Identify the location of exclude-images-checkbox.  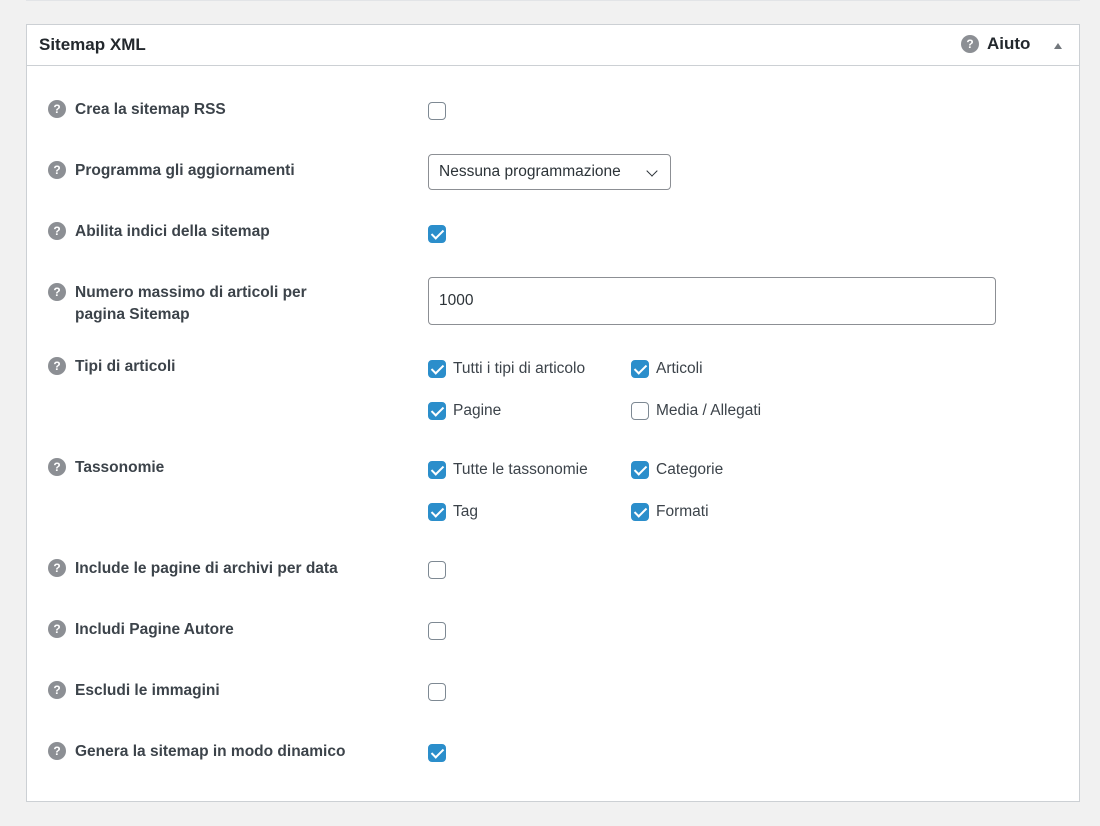
(437, 692).